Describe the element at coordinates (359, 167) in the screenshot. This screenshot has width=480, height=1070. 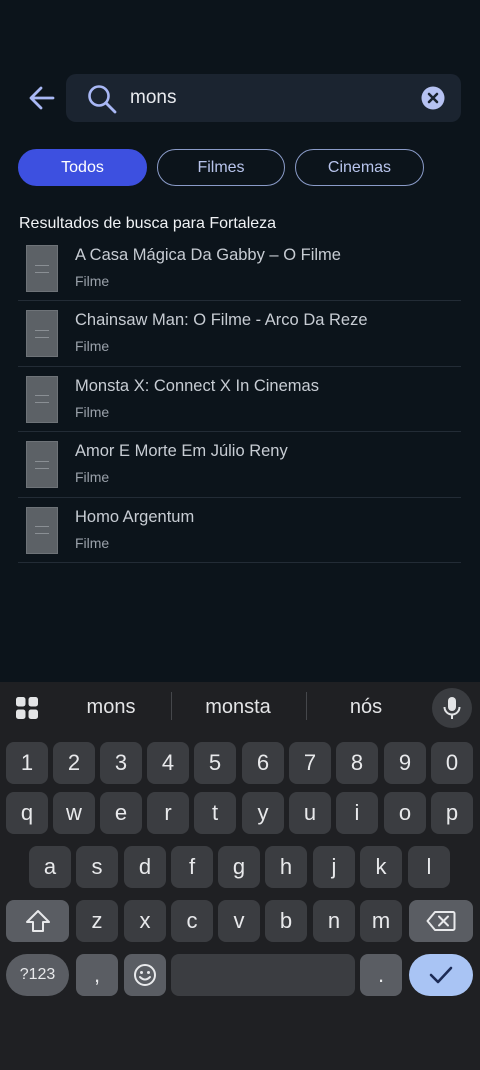
I see `filter-chip-cinemas: Cinemas` at that location.